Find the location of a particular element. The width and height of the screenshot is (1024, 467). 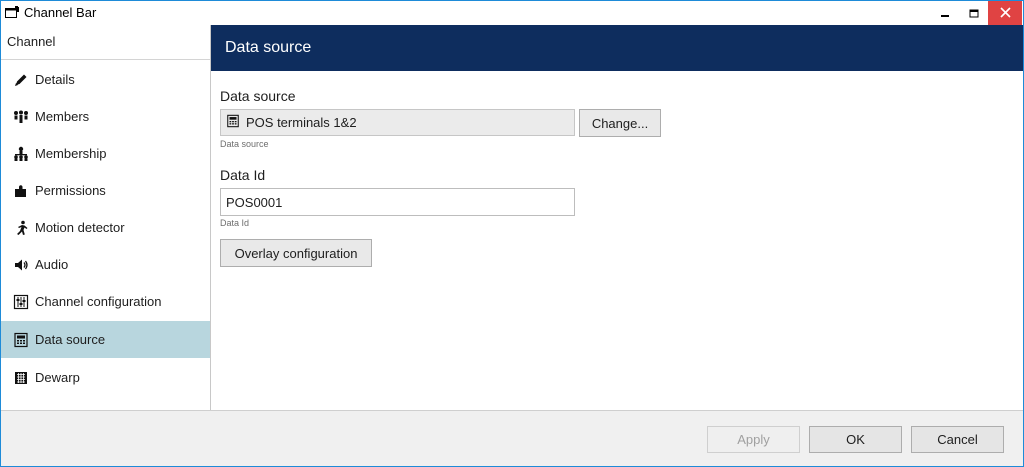

window-title: Channel Bar is located at coordinates (60, 12).